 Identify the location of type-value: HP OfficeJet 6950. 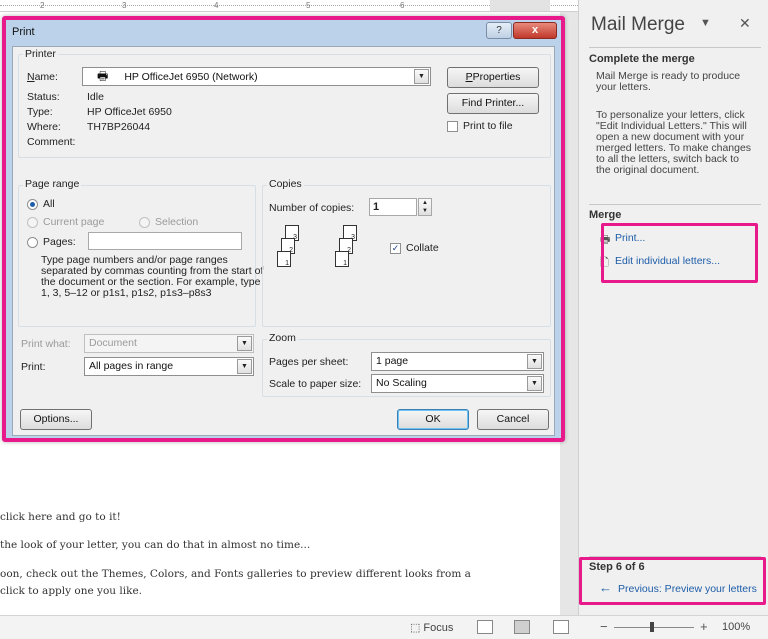
(129, 112).